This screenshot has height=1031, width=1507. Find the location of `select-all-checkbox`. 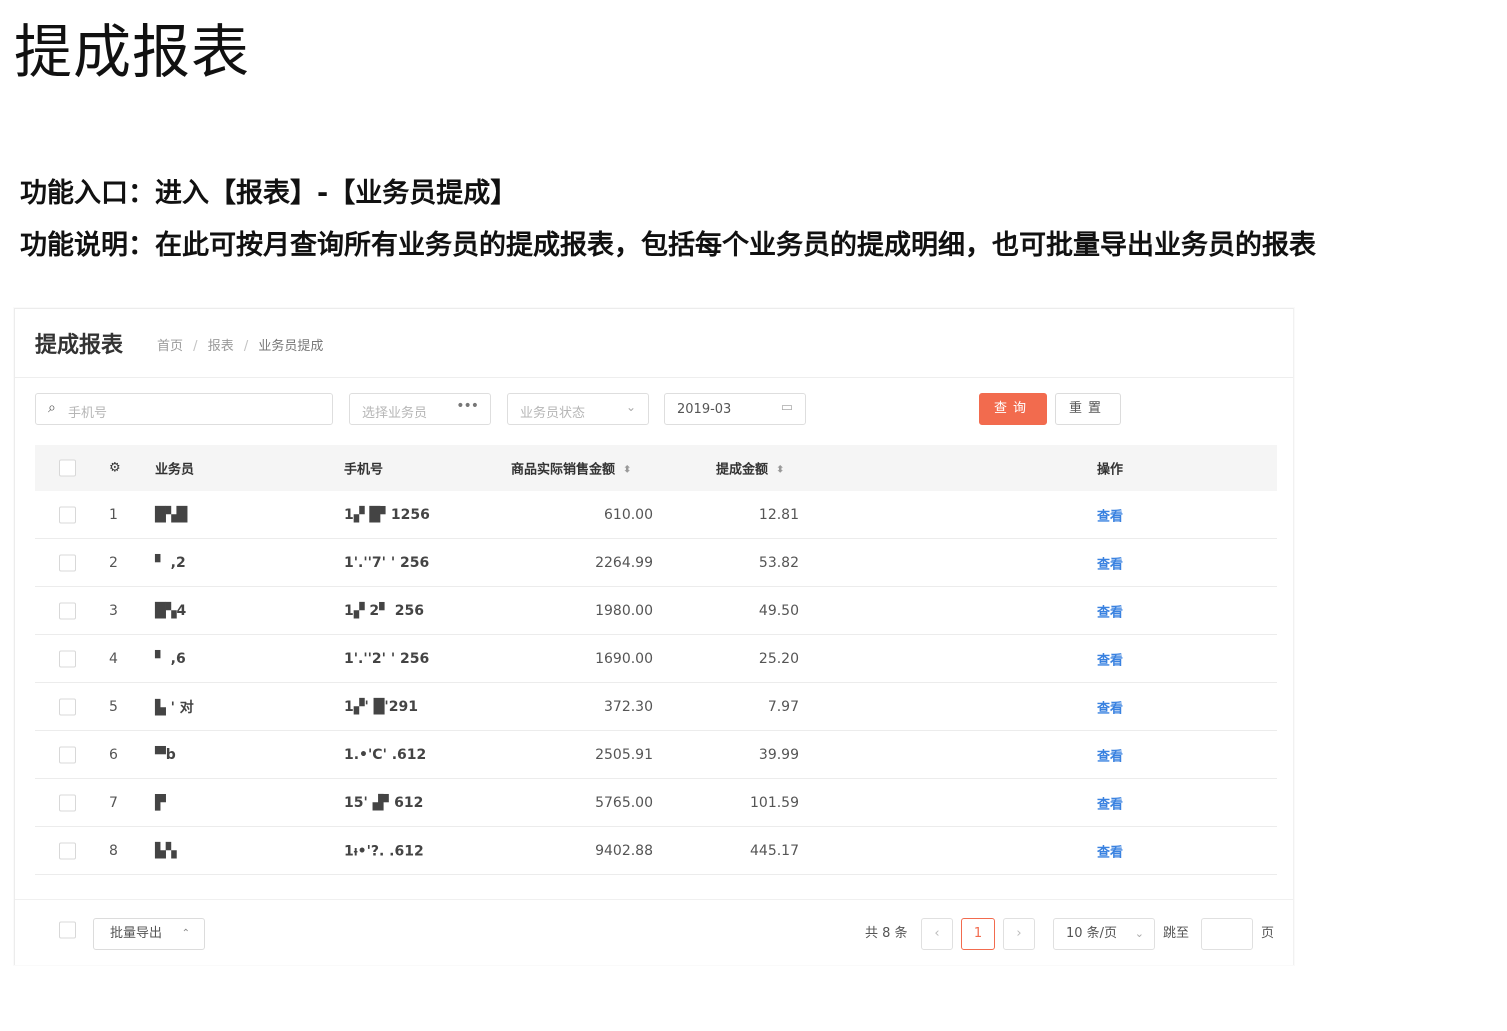

select-all-checkbox is located at coordinates (67, 468).